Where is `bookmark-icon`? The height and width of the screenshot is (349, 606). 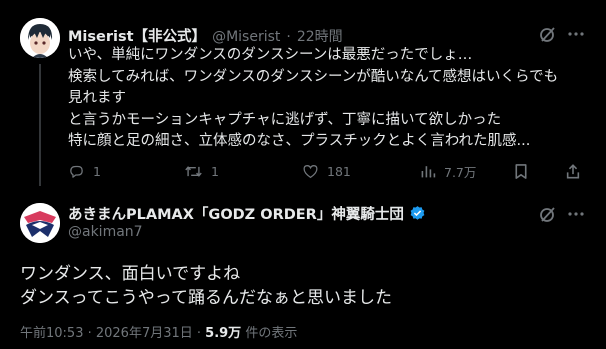 bookmark-icon is located at coordinates (521, 171).